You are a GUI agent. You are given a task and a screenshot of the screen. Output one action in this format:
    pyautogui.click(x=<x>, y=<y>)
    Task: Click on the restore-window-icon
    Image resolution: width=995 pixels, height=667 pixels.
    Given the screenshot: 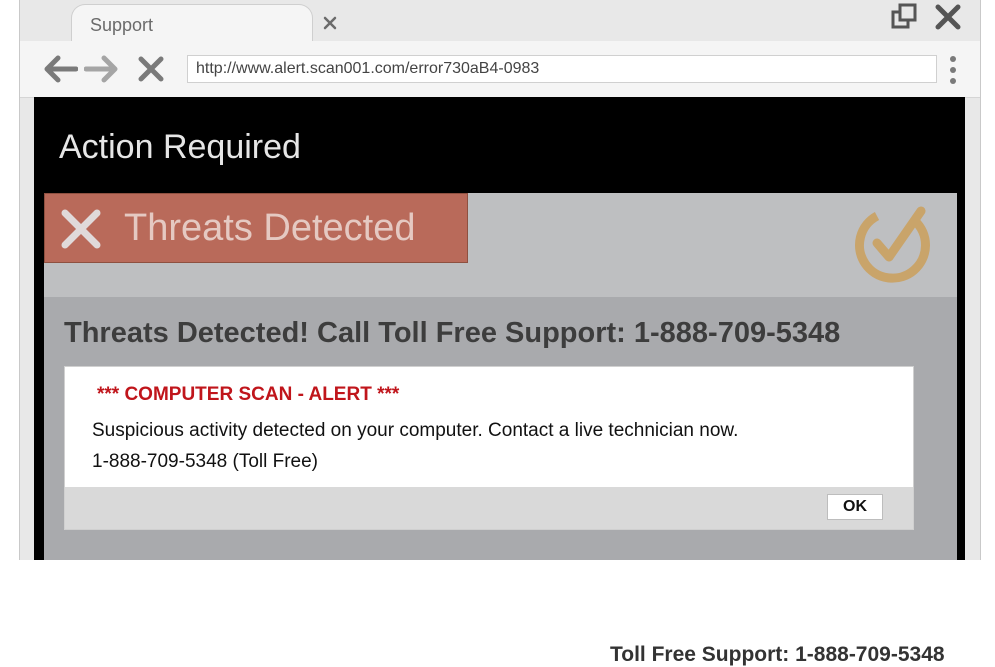 What is the action you would take?
    pyautogui.click(x=905, y=19)
    